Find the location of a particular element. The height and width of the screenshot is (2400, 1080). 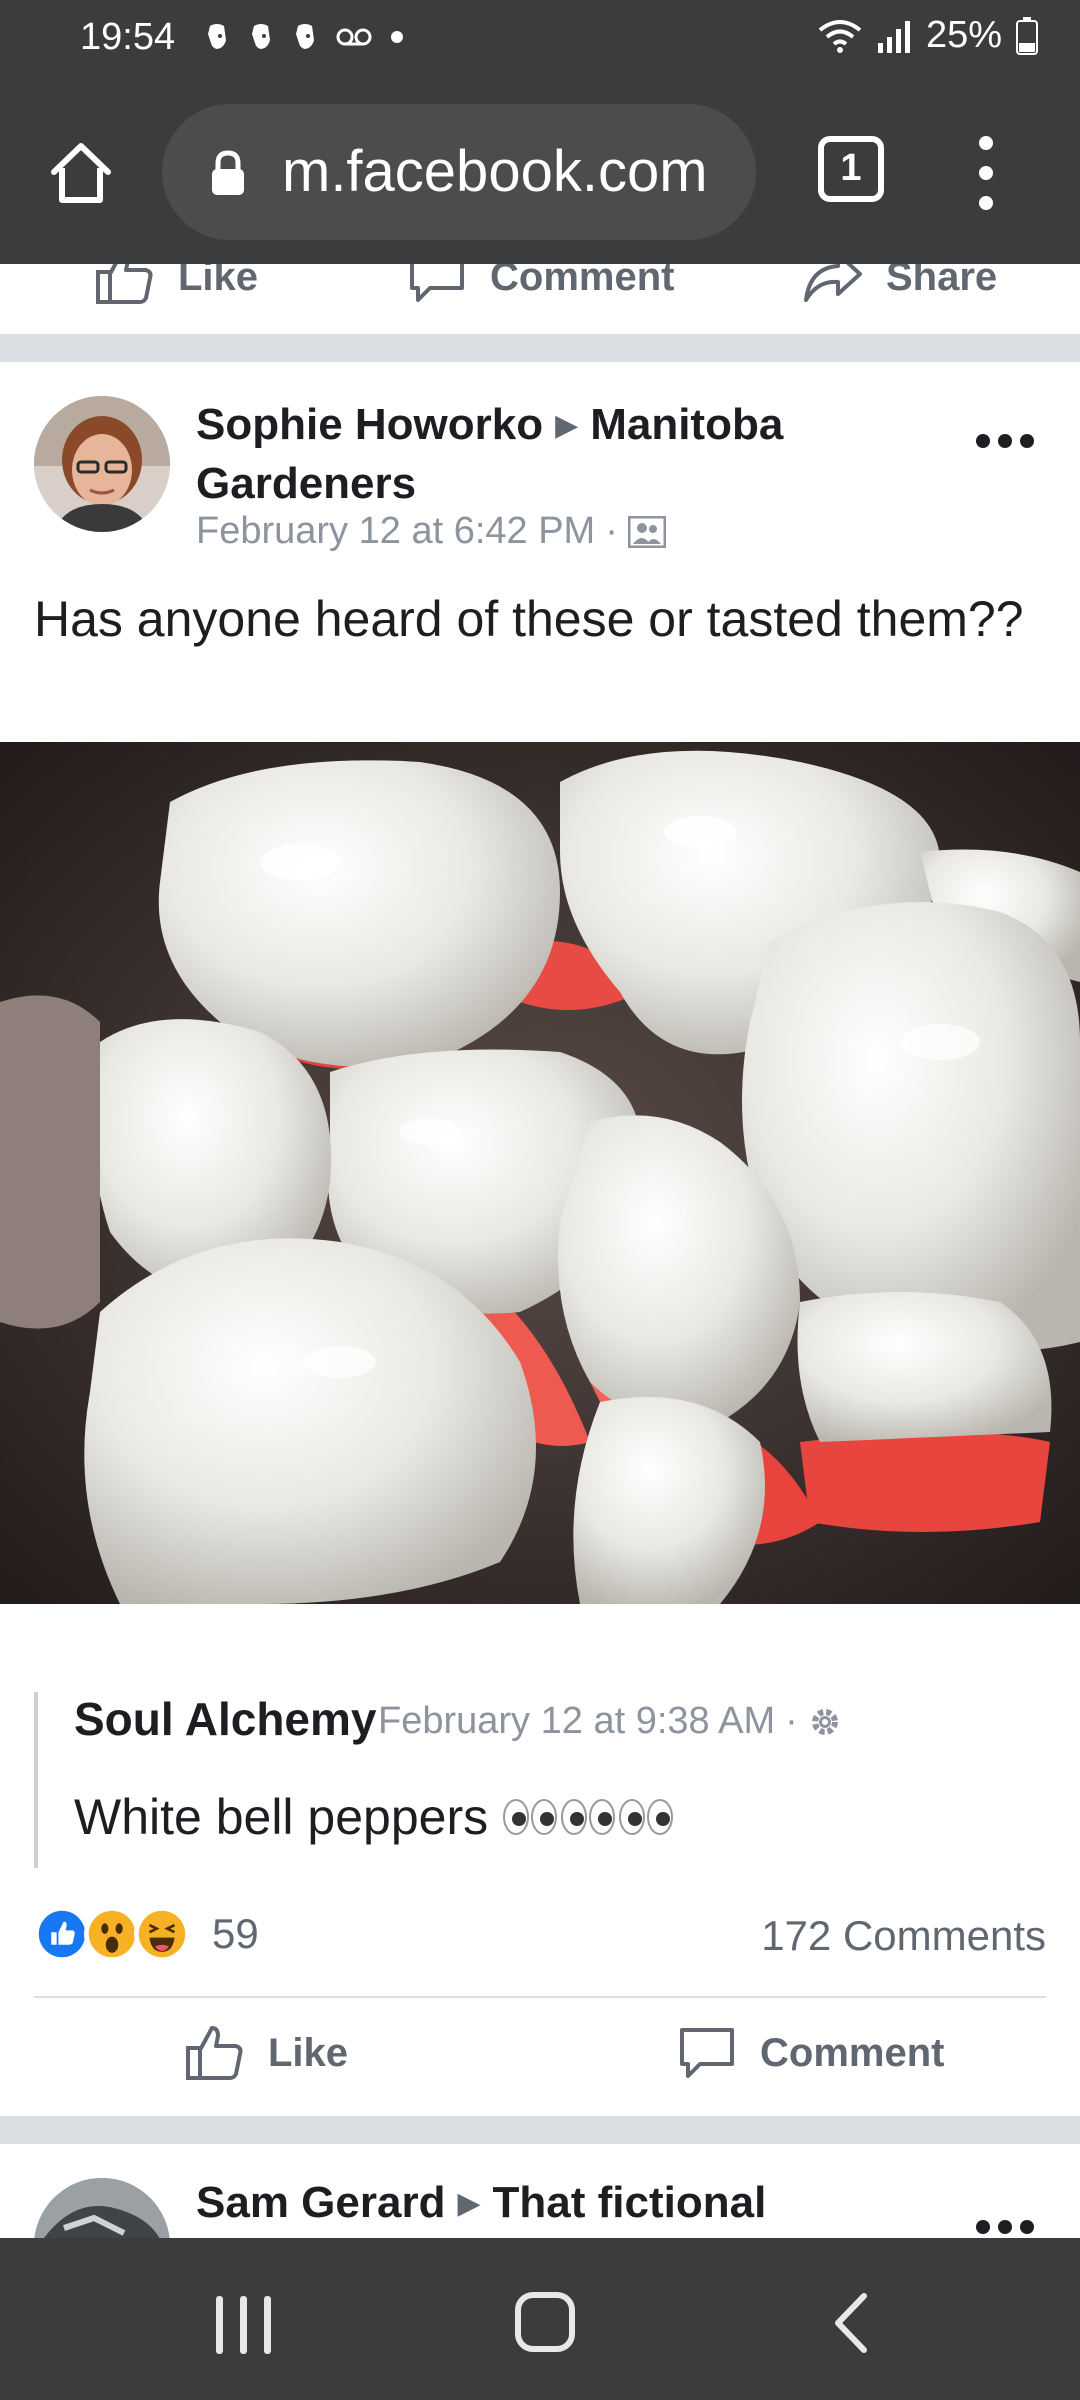

signal-icon is located at coordinates (893, 36).